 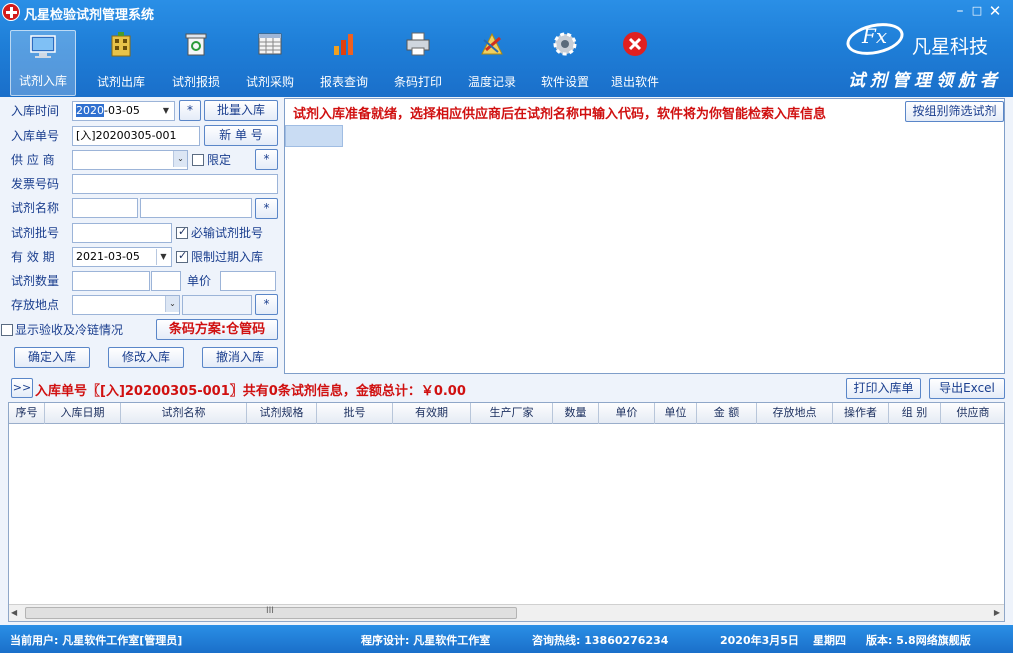 What do you see at coordinates (123, 111) in the screenshot?
I see `date-picker: 2020-03-05 ▼` at bounding box center [123, 111].